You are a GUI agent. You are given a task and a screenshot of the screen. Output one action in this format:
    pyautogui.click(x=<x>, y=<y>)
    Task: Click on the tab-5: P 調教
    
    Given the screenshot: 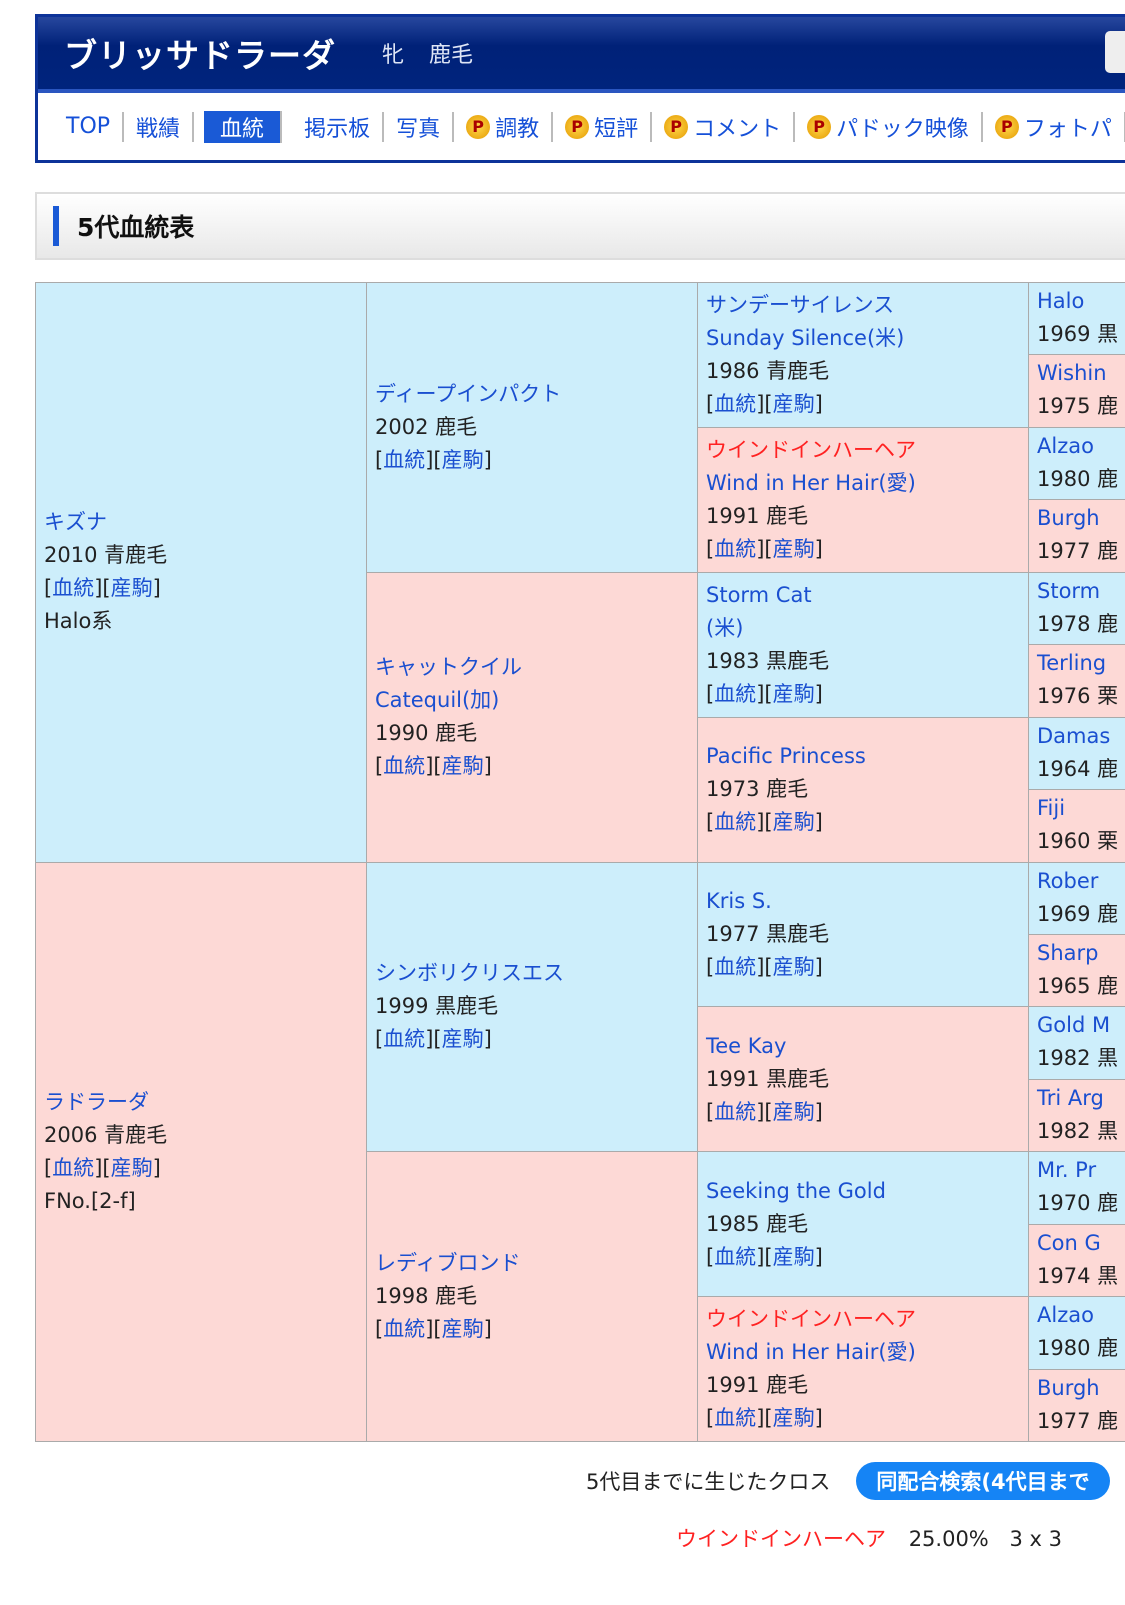 What is the action you would take?
    pyautogui.click(x=504, y=126)
    